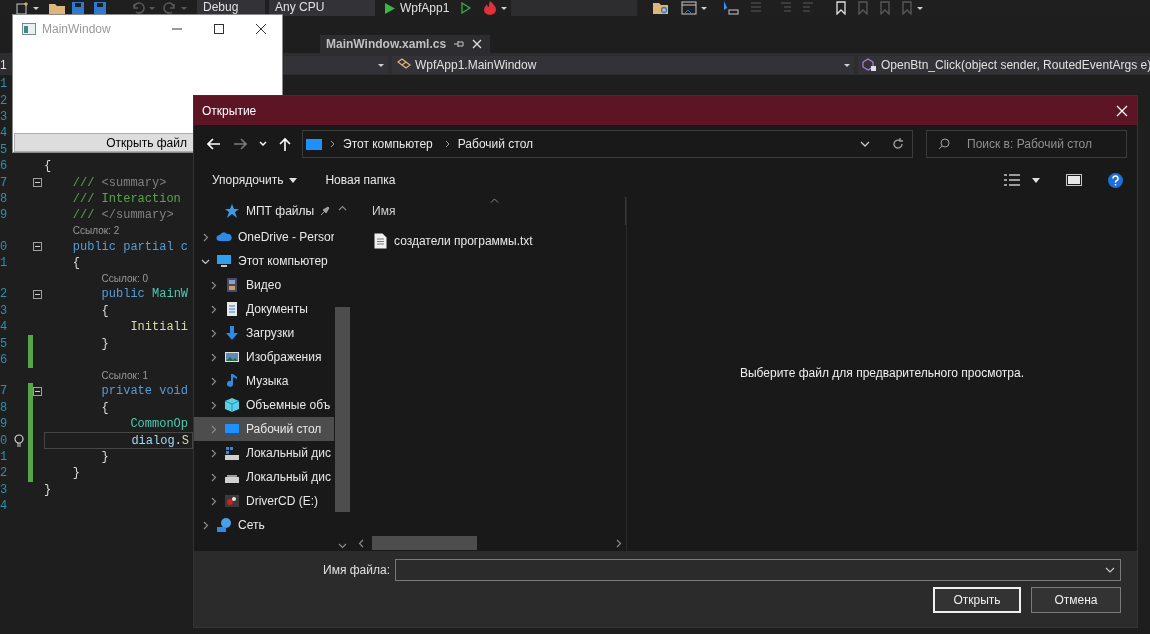 This screenshot has width=1150, height=634. Describe the element at coordinates (1076, 600) in the screenshot. I see `cancel-button: Отмена` at that location.